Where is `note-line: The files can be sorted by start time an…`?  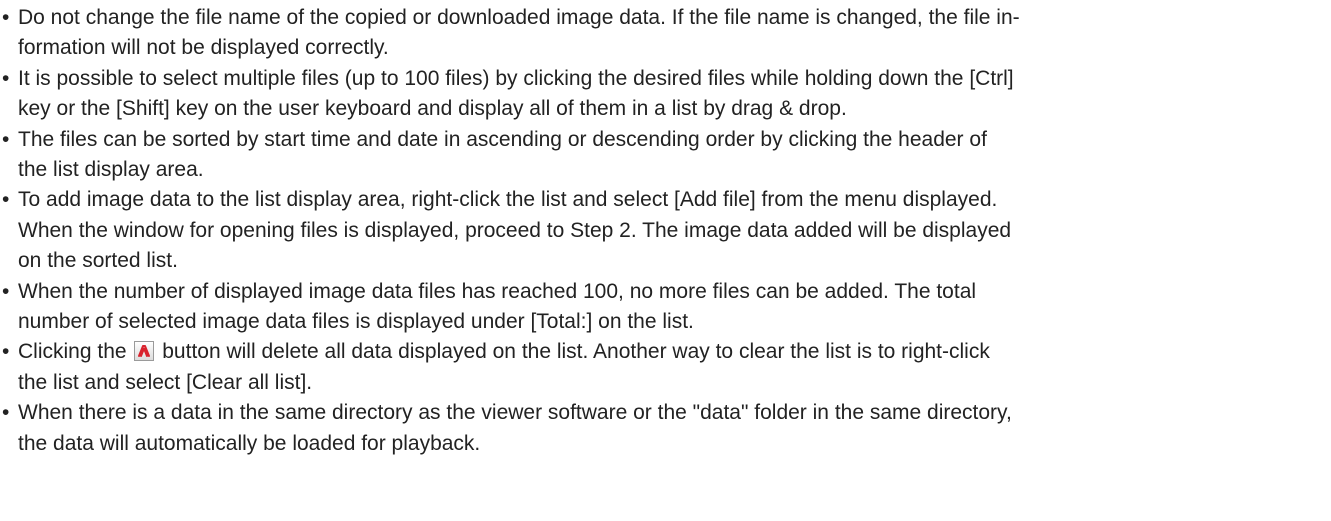
note-line: The files can be sorted by start time an… is located at coordinates (502, 139).